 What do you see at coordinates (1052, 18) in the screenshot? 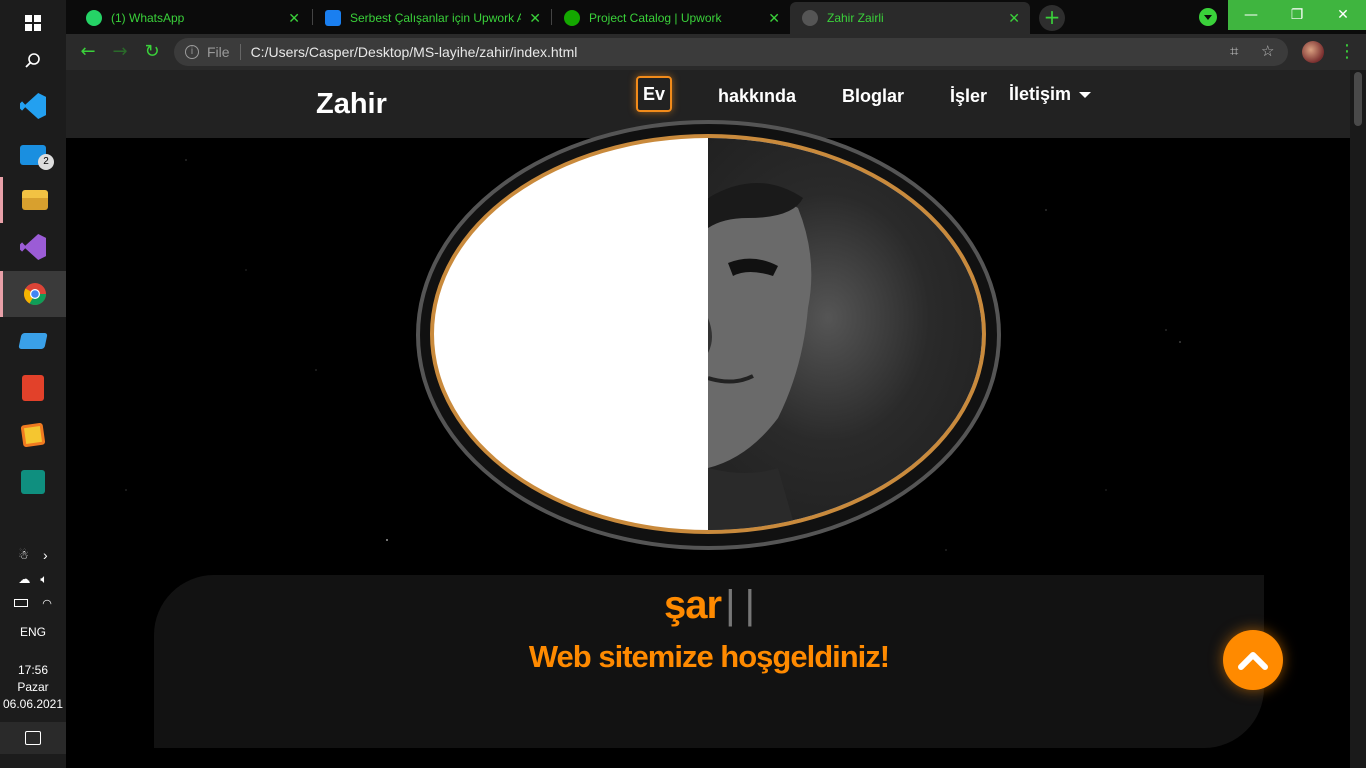
I see `new-tab-button: +` at bounding box center [1052, 18].